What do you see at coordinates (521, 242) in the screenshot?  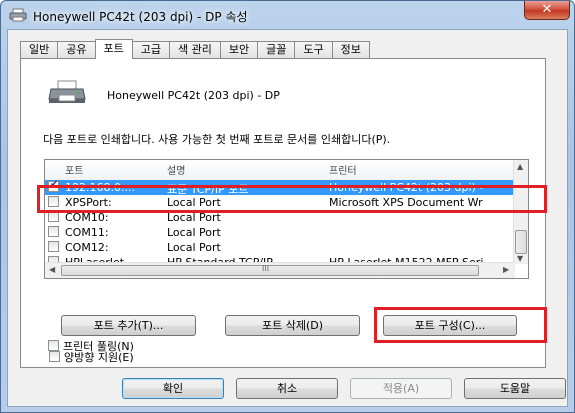 I see `vertical-scroll-thumb` at bounding box center [521, 242].